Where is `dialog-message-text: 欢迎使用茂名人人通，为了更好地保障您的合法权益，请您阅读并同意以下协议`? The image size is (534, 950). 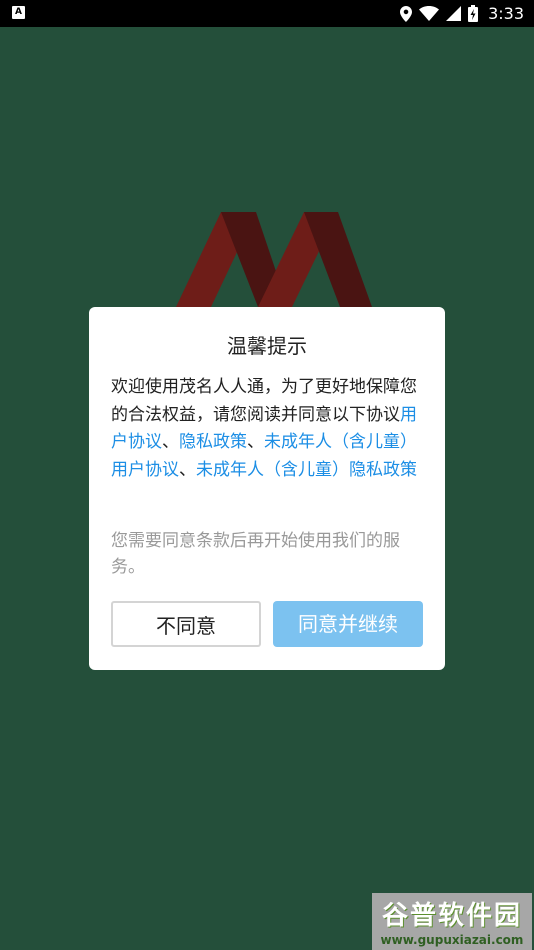
dialog-message-text: 欢迎使用茂名人人通，为了更好地保障您的合法权益，请您阅读并同意以下协议 is located at coordinates (264, 401).